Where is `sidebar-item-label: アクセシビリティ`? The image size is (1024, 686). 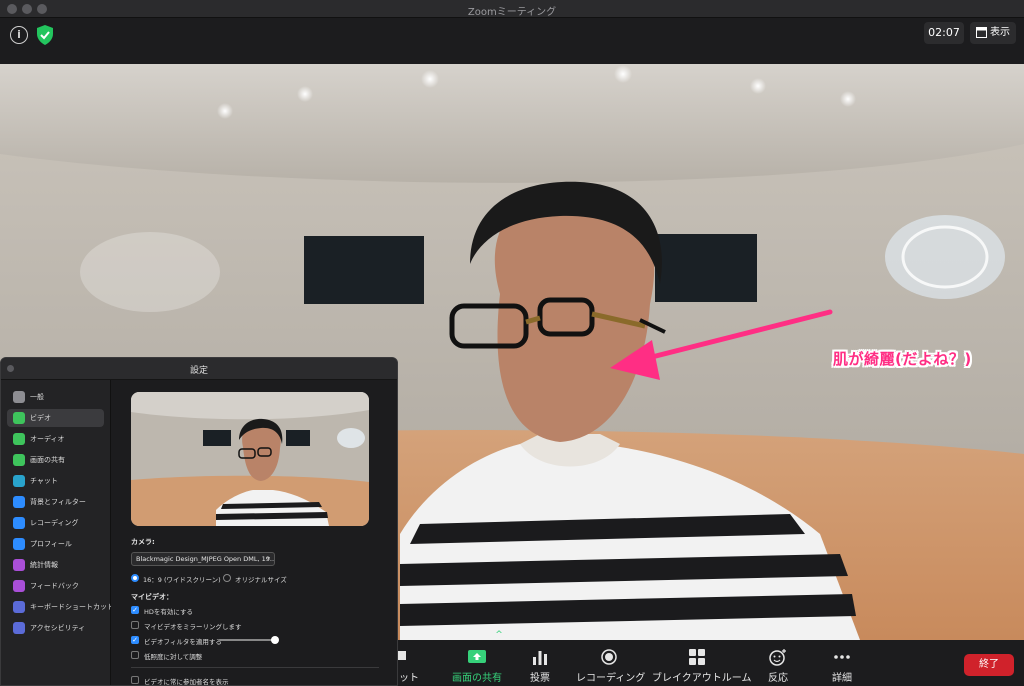 sidebar-item-label: アクセシビリティ is located at coordinates (58, 628).